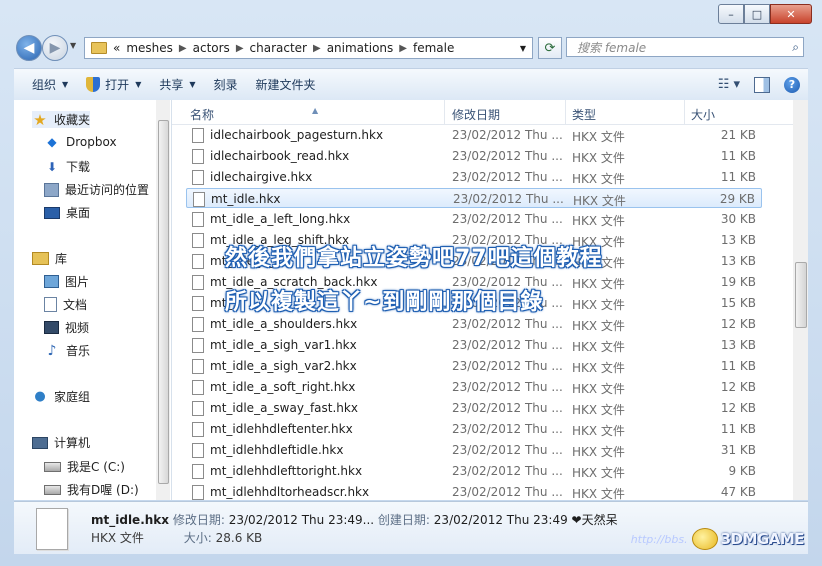  I want to click on recent-pages-dropdown-icon: ▼, so click(73, 45).